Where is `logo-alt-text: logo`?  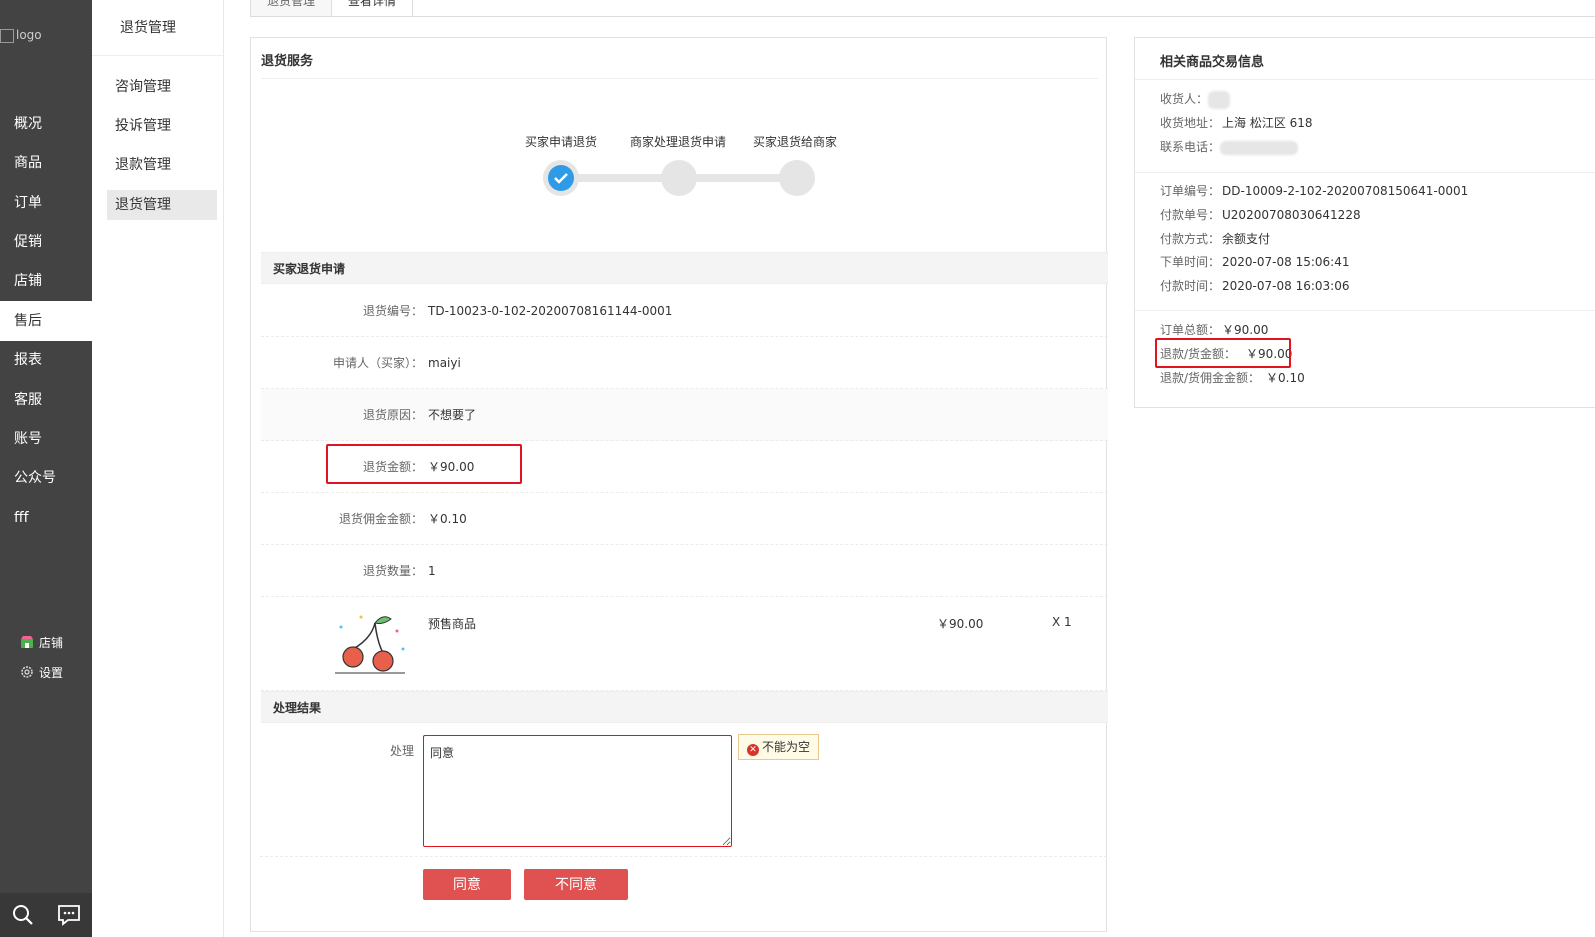 logo-alt-text: logo is located at coordinates (29, 35).